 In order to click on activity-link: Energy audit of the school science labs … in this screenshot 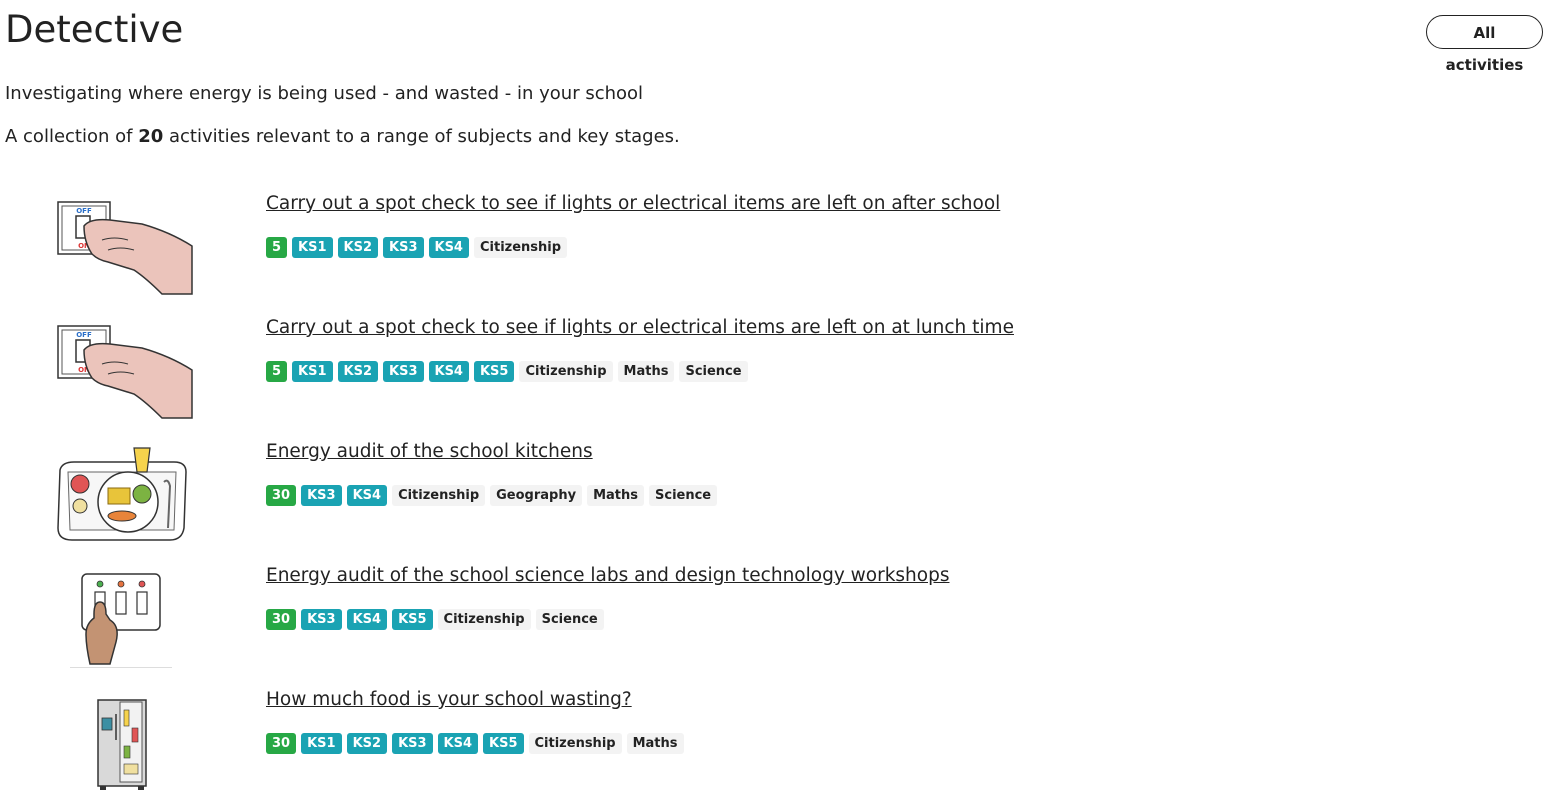, I will do `click(607, 576)`.